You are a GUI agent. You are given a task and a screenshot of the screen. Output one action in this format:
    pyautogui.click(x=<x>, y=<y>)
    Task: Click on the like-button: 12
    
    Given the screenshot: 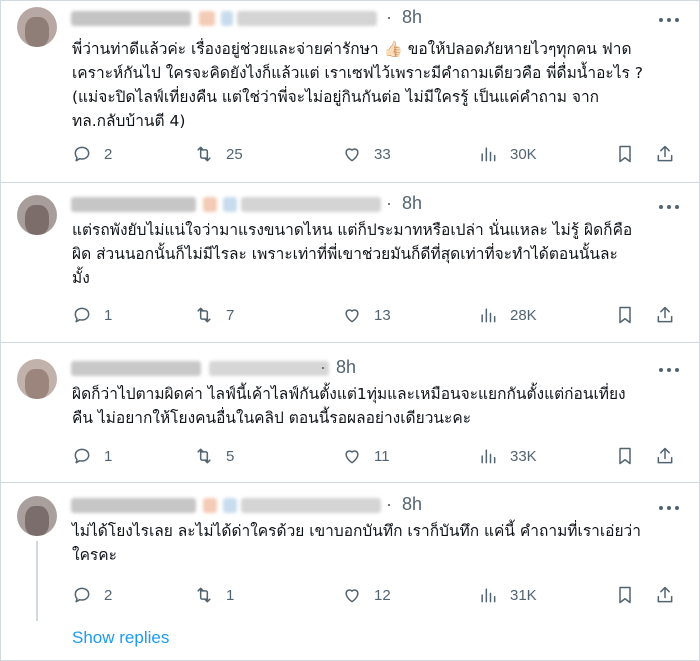 What is the action you would take?
    pyautogui.click(x=366, y=595)
    